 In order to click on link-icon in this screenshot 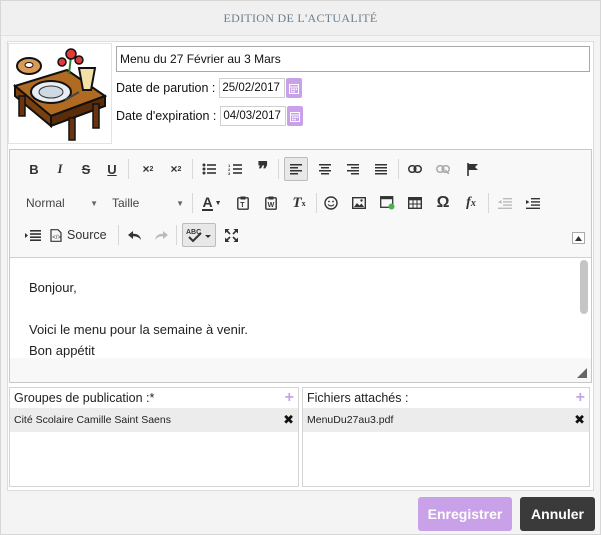, I will do `click(415, 169)`.